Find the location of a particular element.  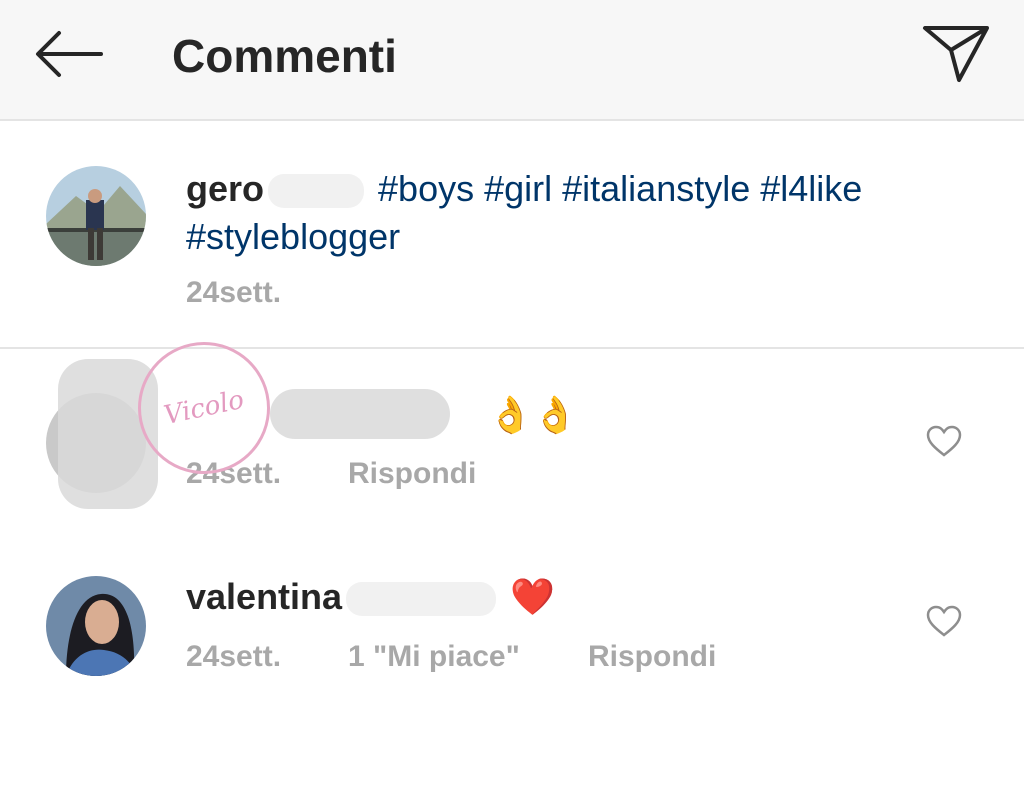

arrow-left-icon is located at coordinates (69, 54).